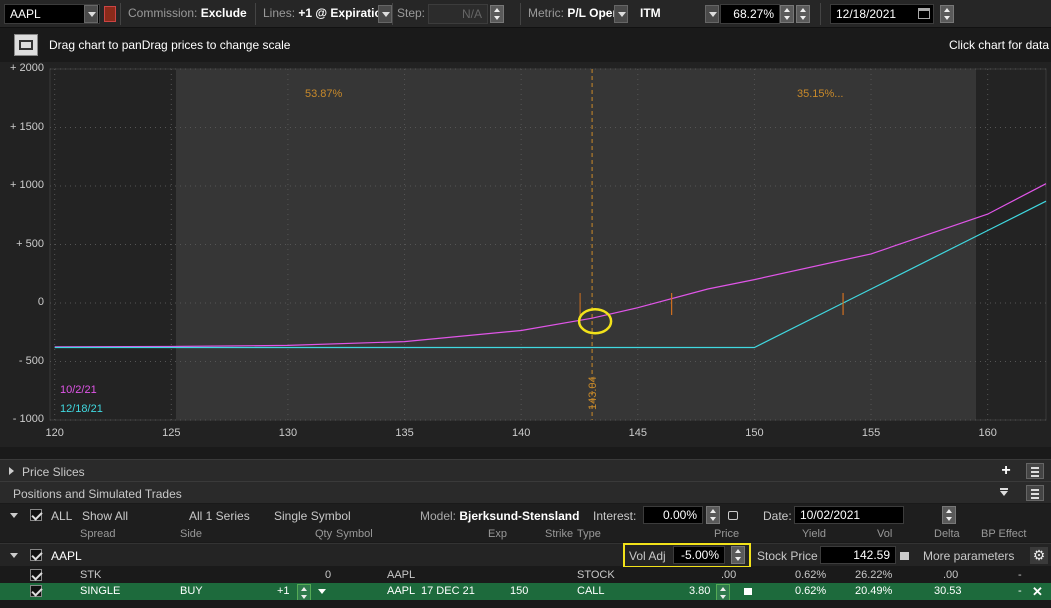 This screenshot has width=1051, height=608. Describe the element at coordinates (36, 555) in the screenshot. I see `group-checkbox` at that location.